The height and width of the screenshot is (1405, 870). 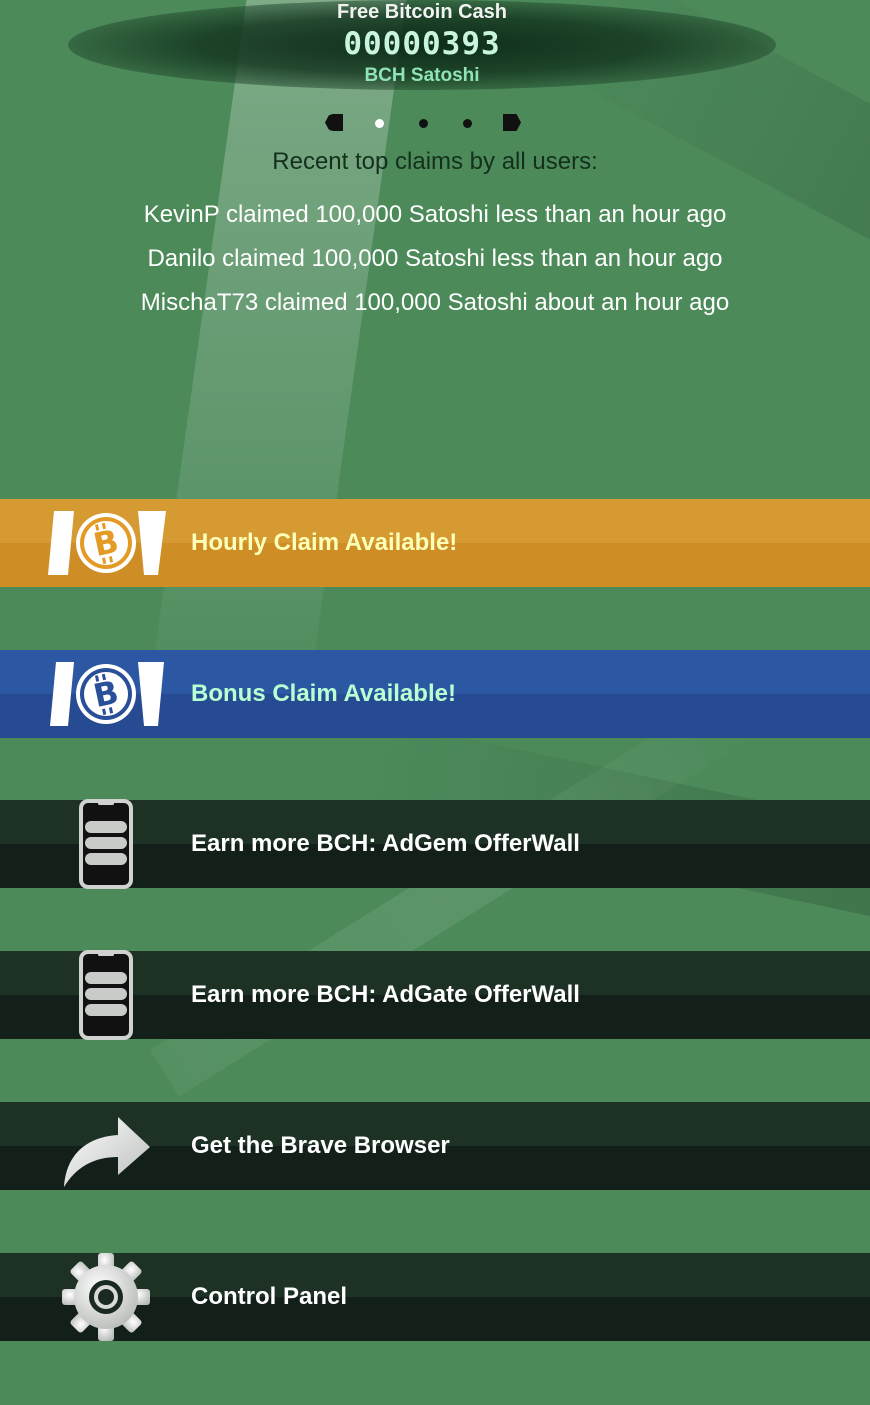 I want to click on pager-next-arrow-icon, so click(x=512, y=122).